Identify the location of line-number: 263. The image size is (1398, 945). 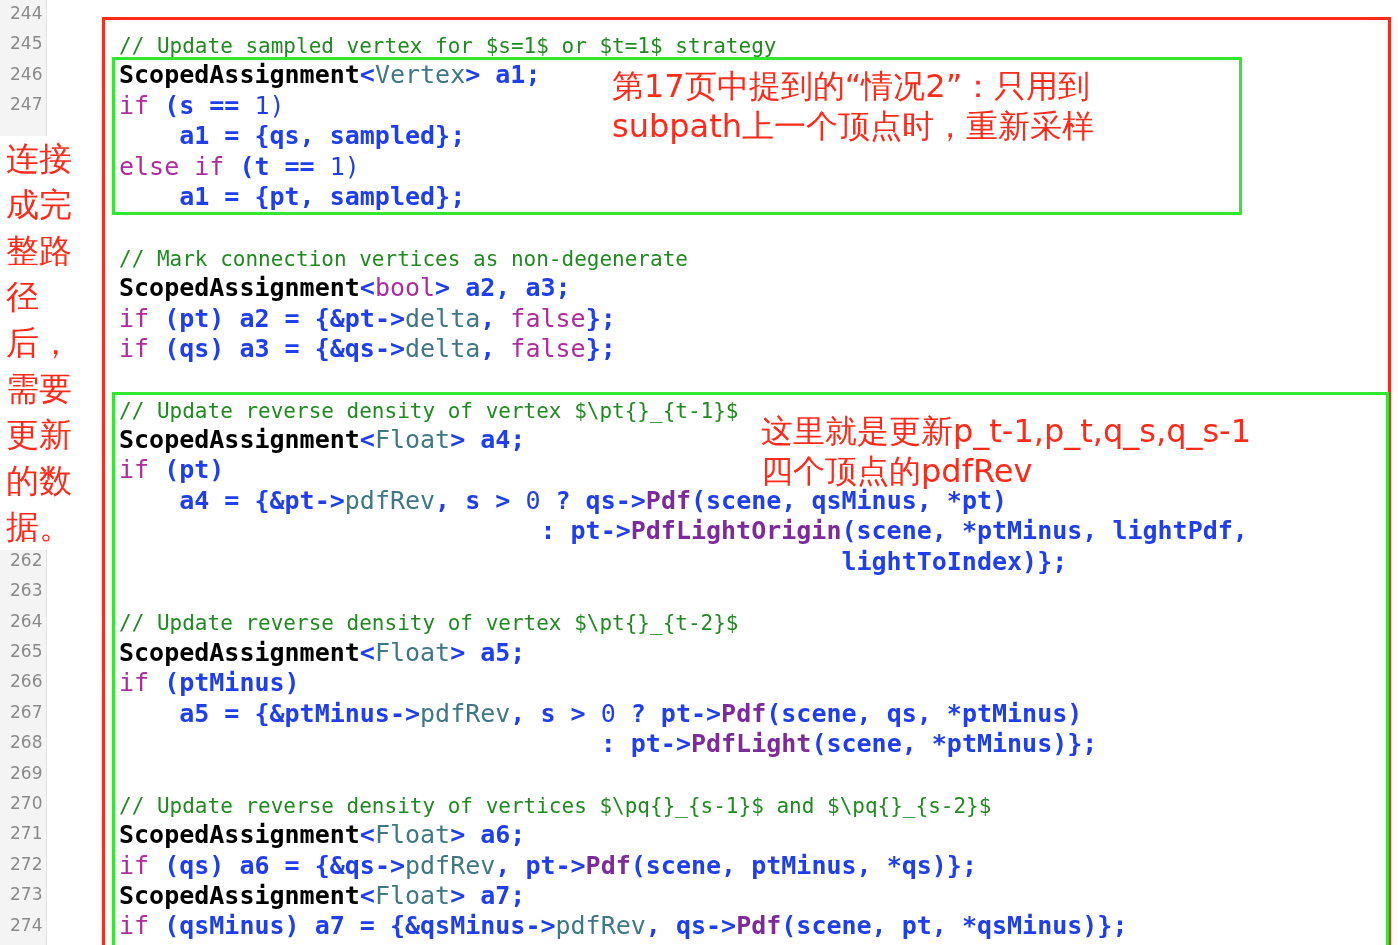
(26, 591).